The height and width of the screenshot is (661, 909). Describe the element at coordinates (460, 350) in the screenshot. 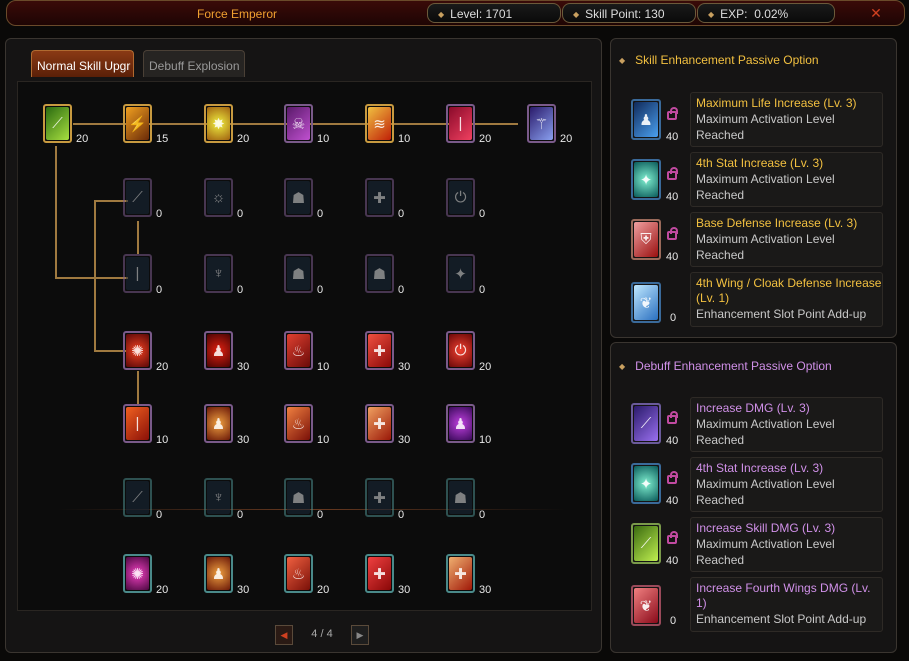

I see `skill-slot: ⏻` at that location.